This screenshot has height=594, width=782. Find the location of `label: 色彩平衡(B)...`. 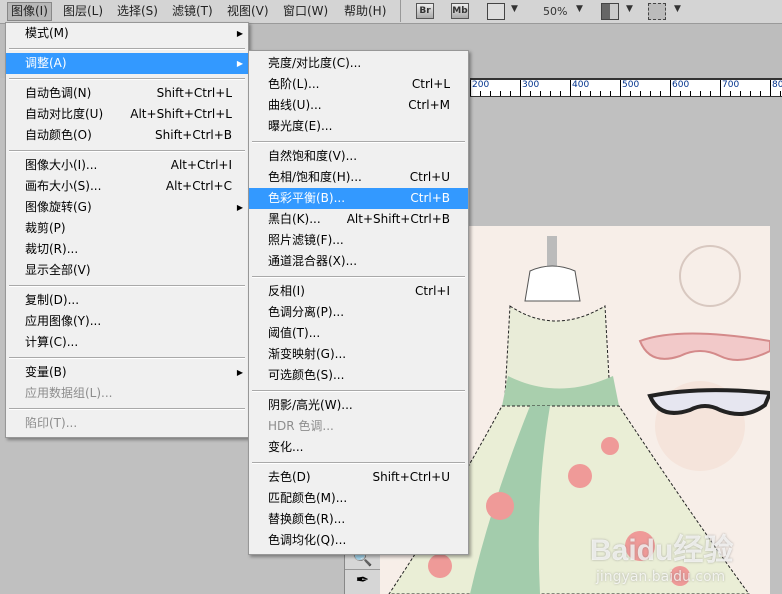

label: 色彩平衡(B)... is located at coordinates (307, 198).